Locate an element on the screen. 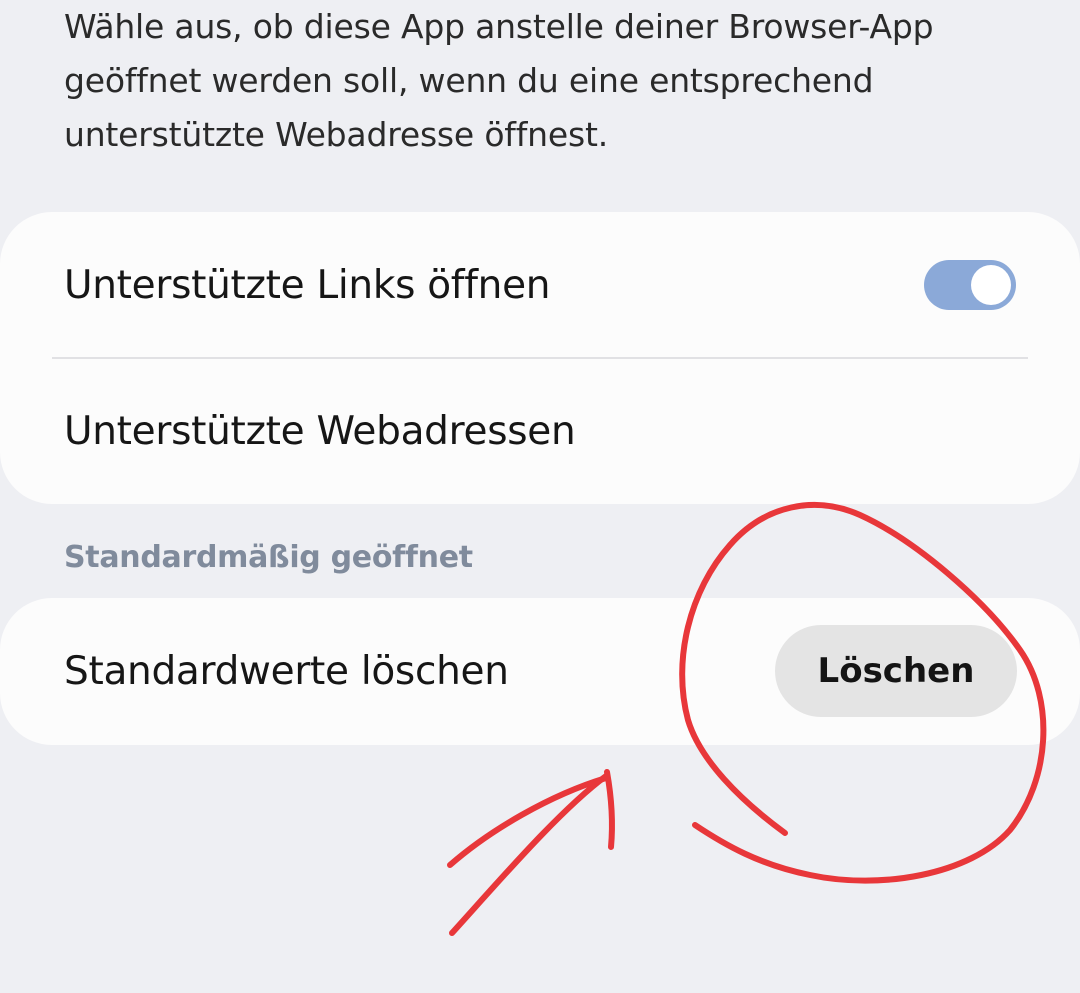 The width and height of the screenshot is (1080, 993). section-header-default-open: Standardmäßig geöffnet is located at coordinates (268, 557).